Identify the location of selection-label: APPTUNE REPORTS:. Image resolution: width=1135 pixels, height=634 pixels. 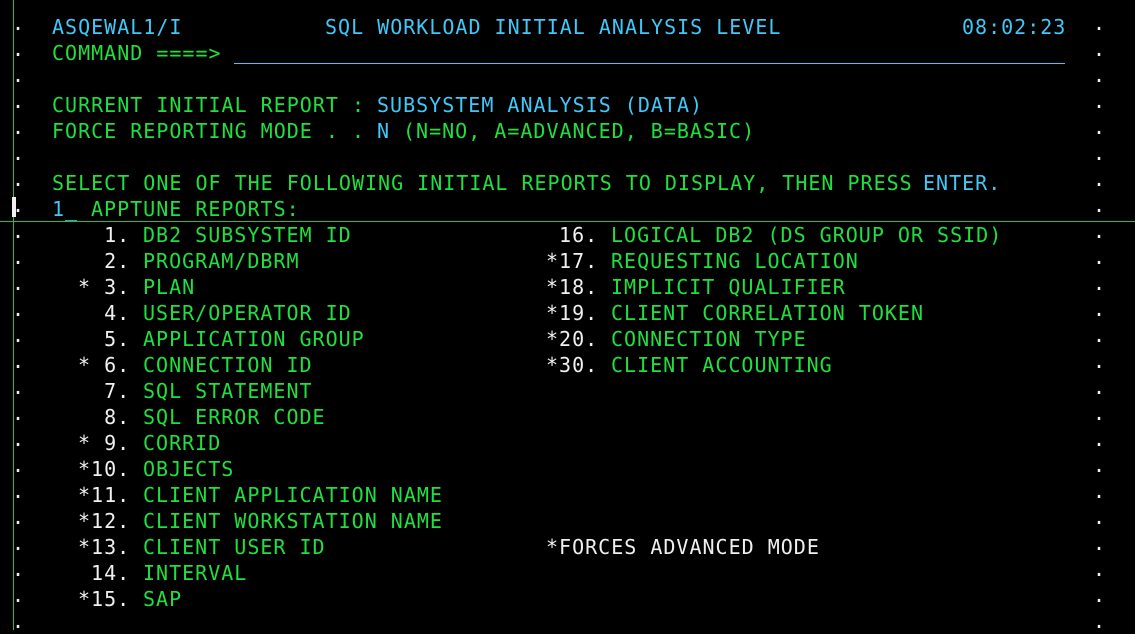
(195, 209).